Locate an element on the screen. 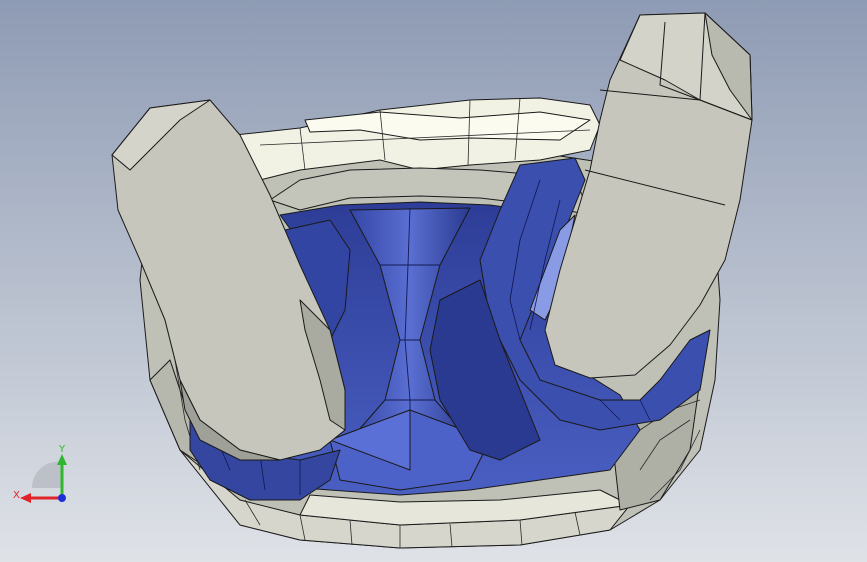 The image size is (867, 562). triad-plane is located at coordinates (46, 474).